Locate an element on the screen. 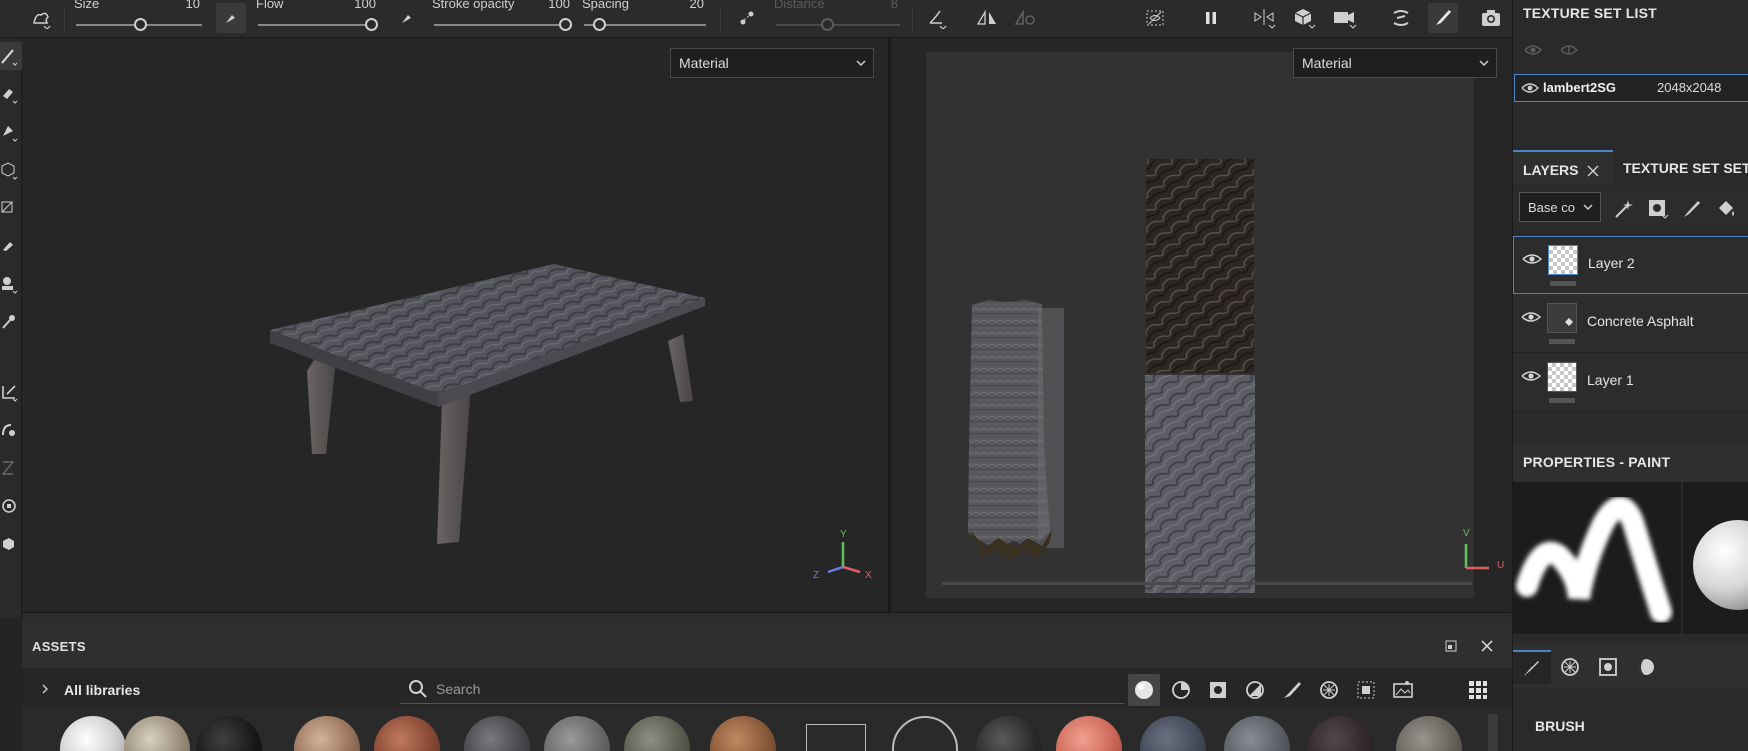 The width and height of the screenshot is (1748, 751). add-mask-icon is located at coordinates (1658, 210).